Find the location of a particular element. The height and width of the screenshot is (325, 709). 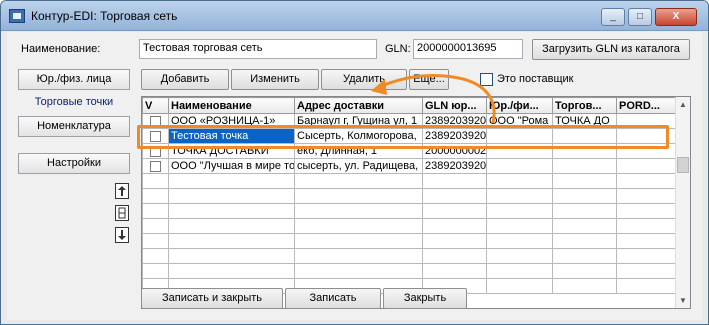

scroll-thumb is located at coordinates (683, 165).